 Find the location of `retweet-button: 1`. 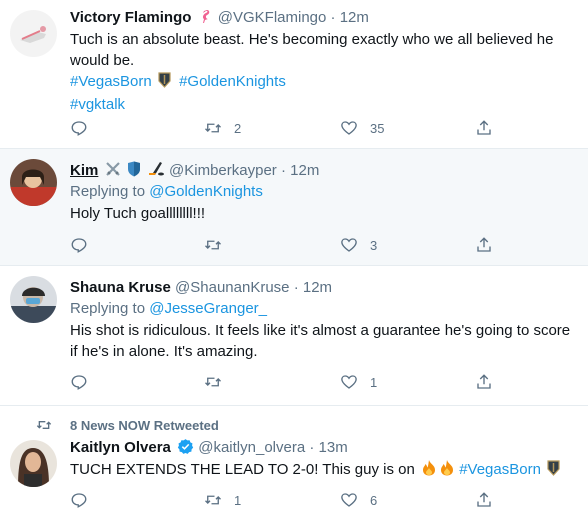

retweet-button: 1 is located at coordinates (222, 500).